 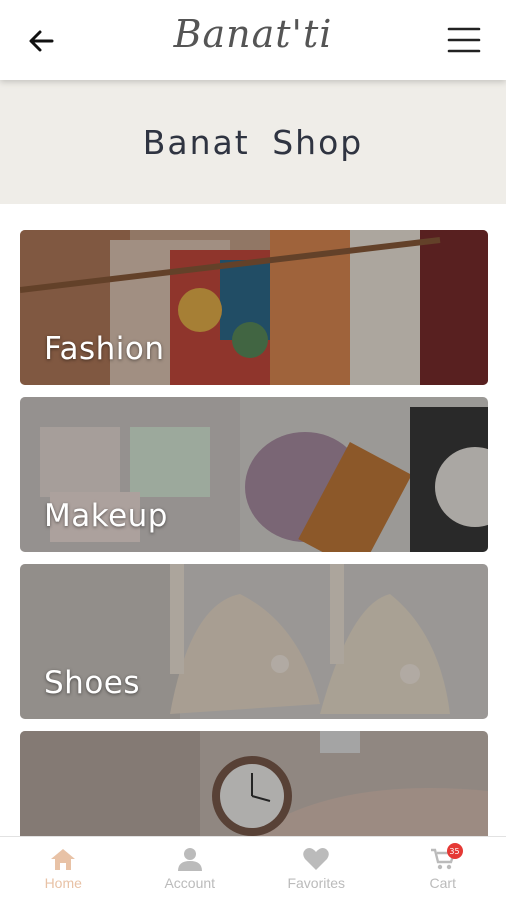 What do you see at coordinates (92, 683) in the screenshot?
I see `category-label: Shoes` at bounding box center [92, 683].